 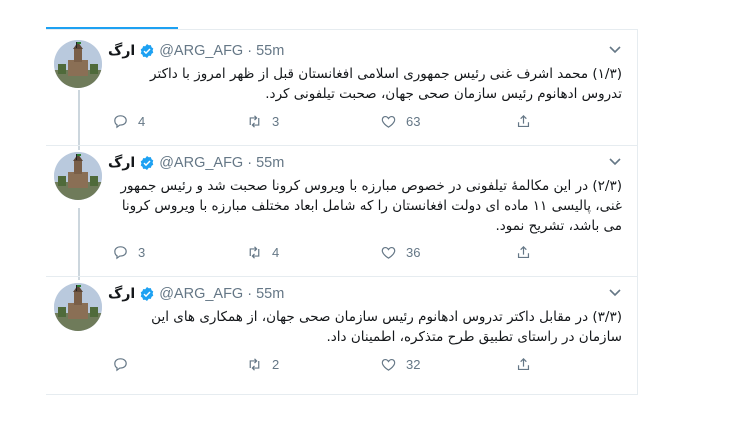 What do you see at coordinates (413, 252) in the screenshot?
I see `like-count: 36` at bounding box center [413, 252].